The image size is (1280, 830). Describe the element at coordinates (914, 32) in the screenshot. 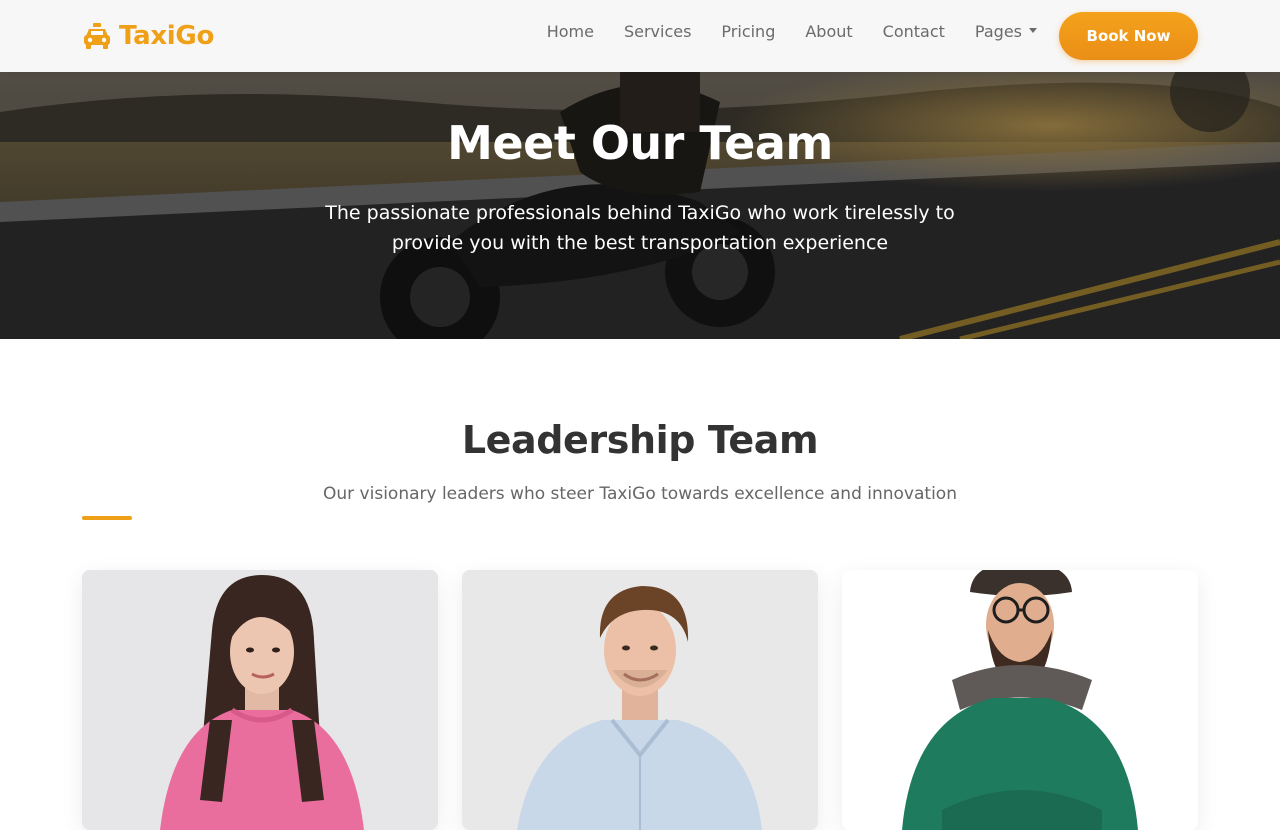

I see `nav-contact: Contact` at that location.